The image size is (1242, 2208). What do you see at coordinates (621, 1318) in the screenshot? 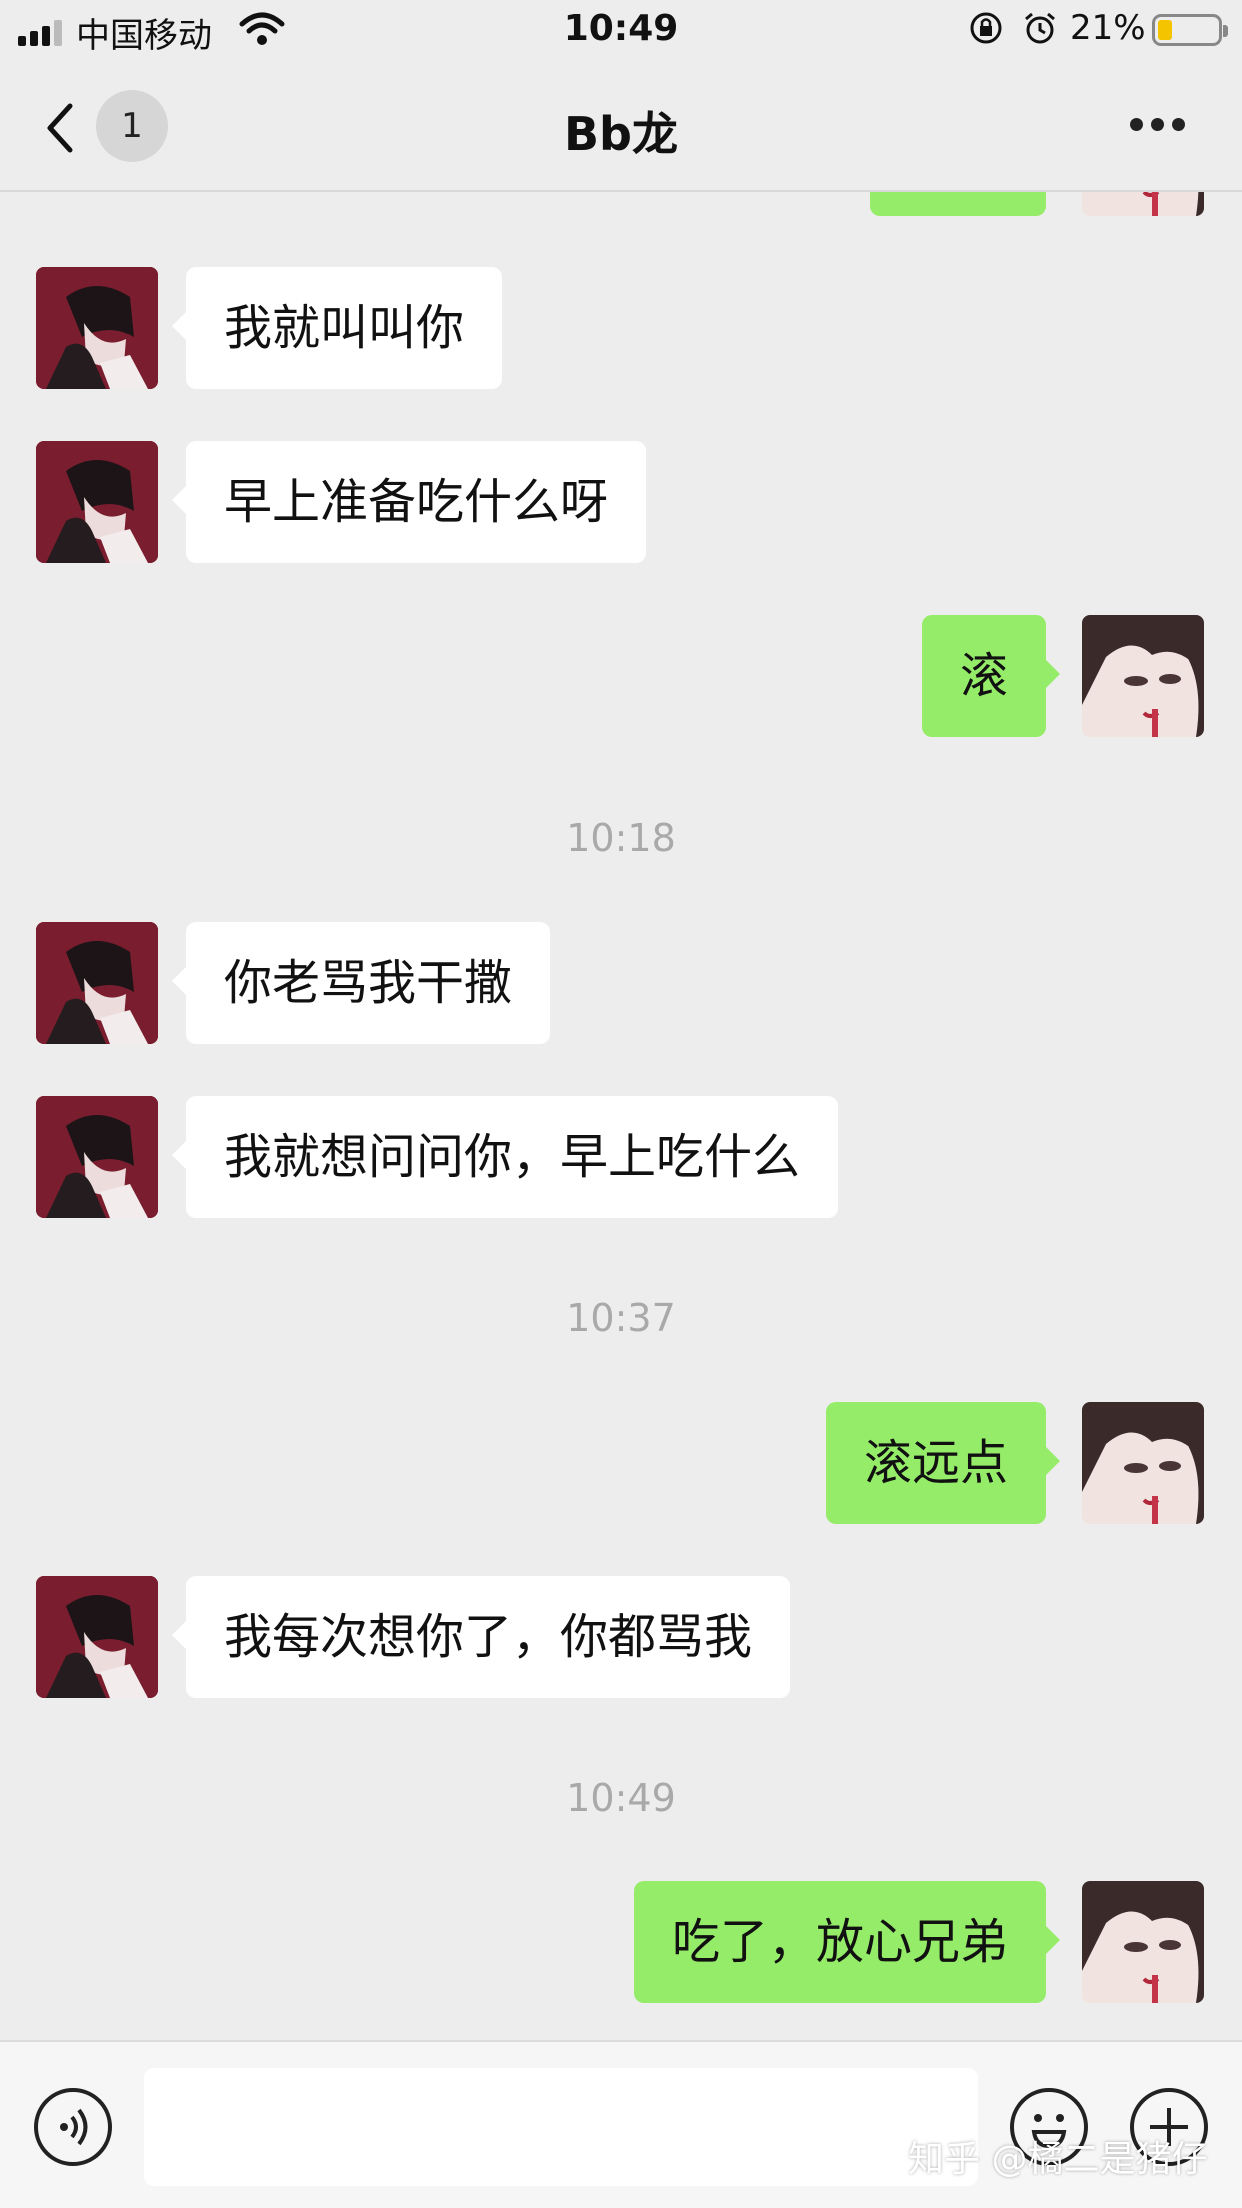
I see `message-timestamp: 10:37` at bounding box center [621, 1318].